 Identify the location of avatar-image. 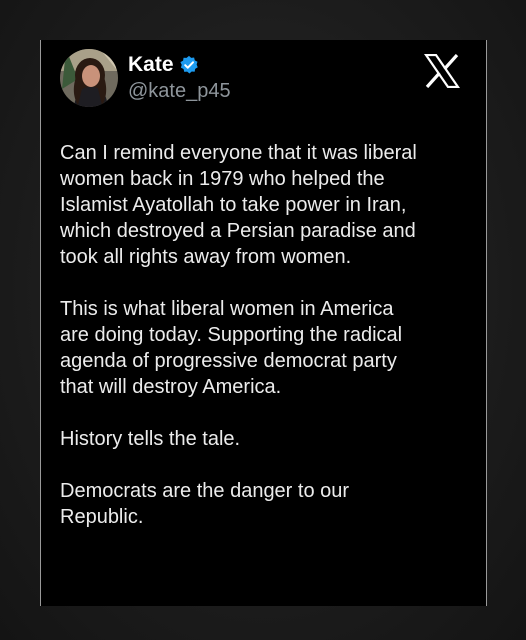
(89, 78).